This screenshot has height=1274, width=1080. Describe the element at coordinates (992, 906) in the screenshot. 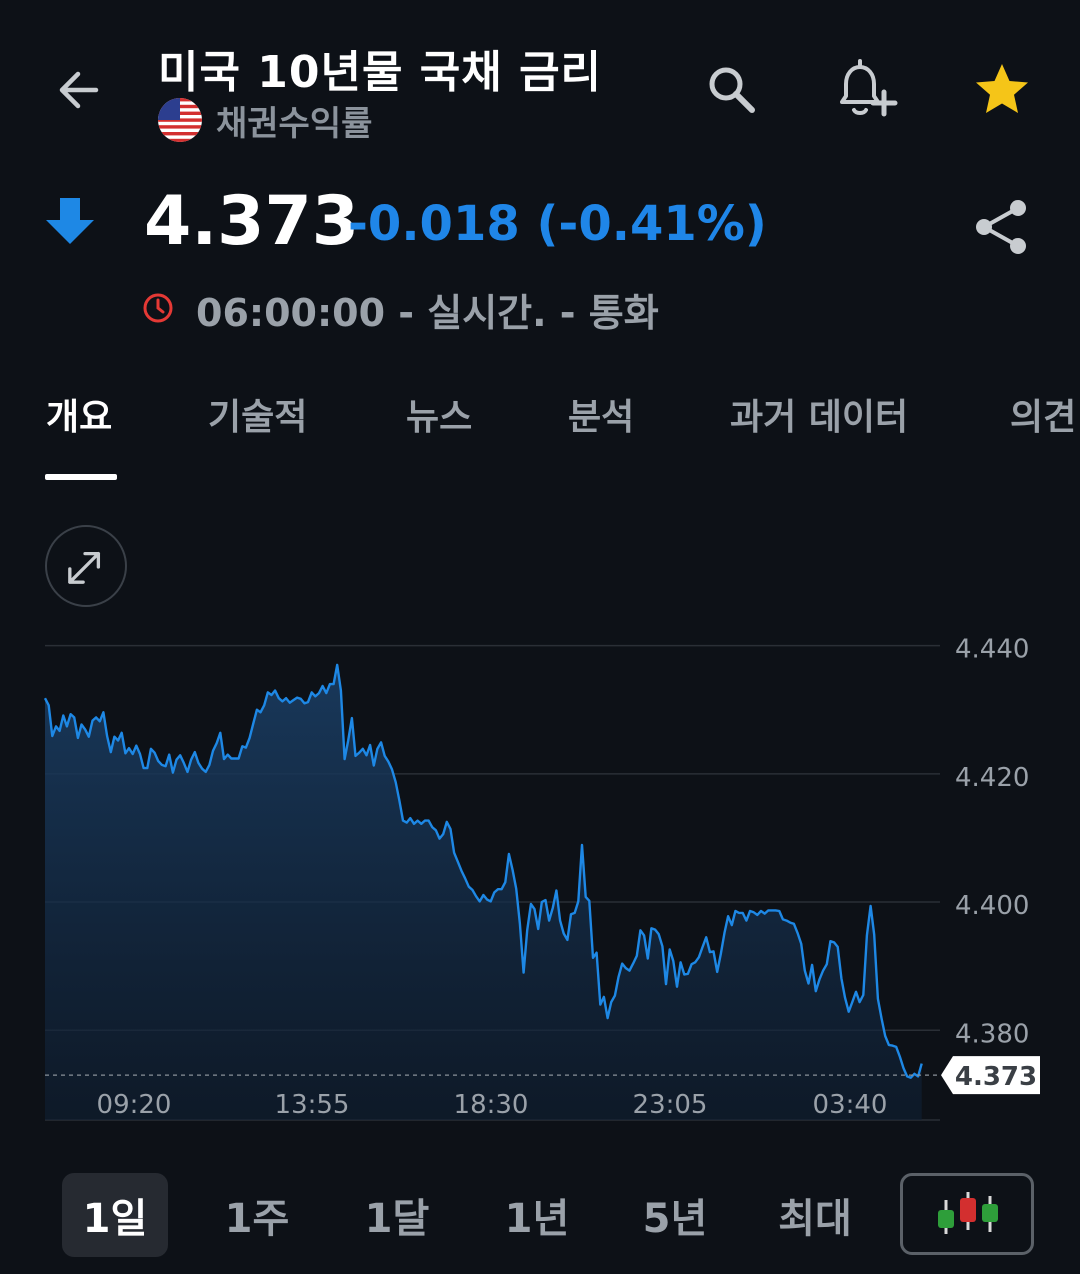

I see `y-tick-label: 4.400` at that location.